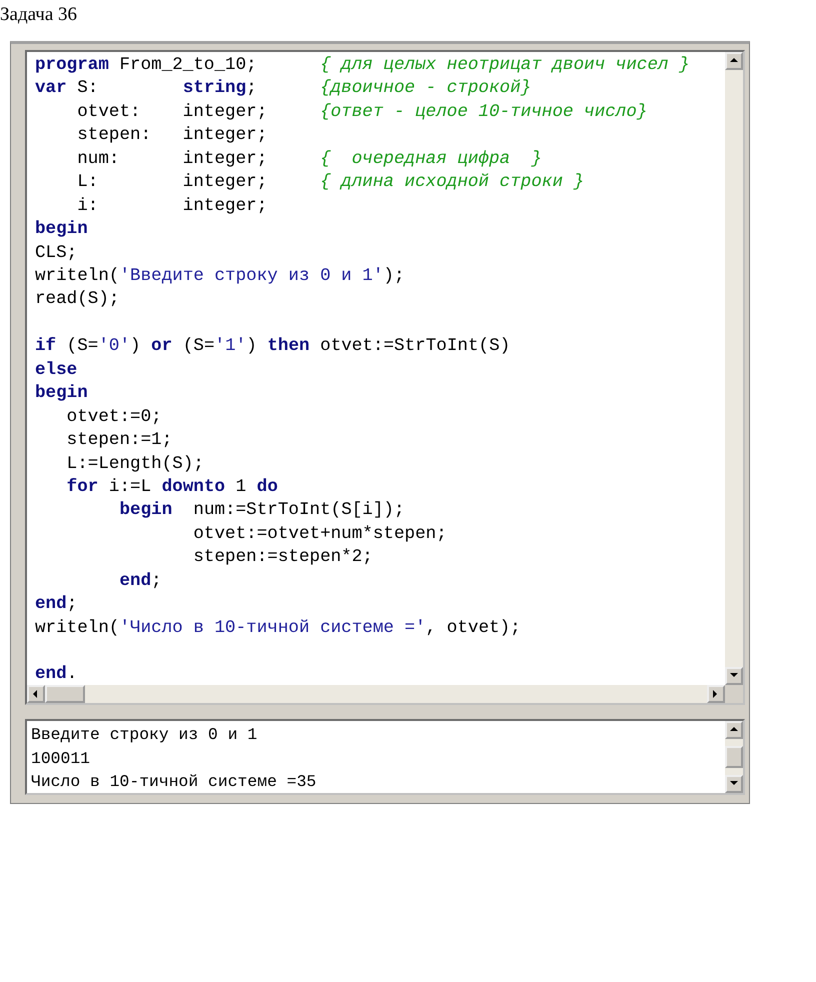  I want to click on code-comment: { очередная цифра }, so click(431, 159).